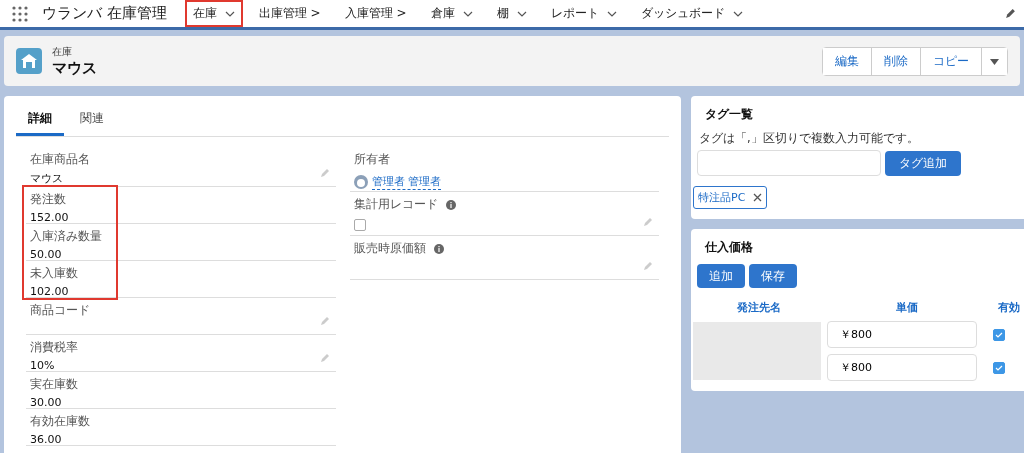  What do you see at coordinates (721, 276) in the screenshot?
I see `action-button: 追加` at bounding box center [721, 276].